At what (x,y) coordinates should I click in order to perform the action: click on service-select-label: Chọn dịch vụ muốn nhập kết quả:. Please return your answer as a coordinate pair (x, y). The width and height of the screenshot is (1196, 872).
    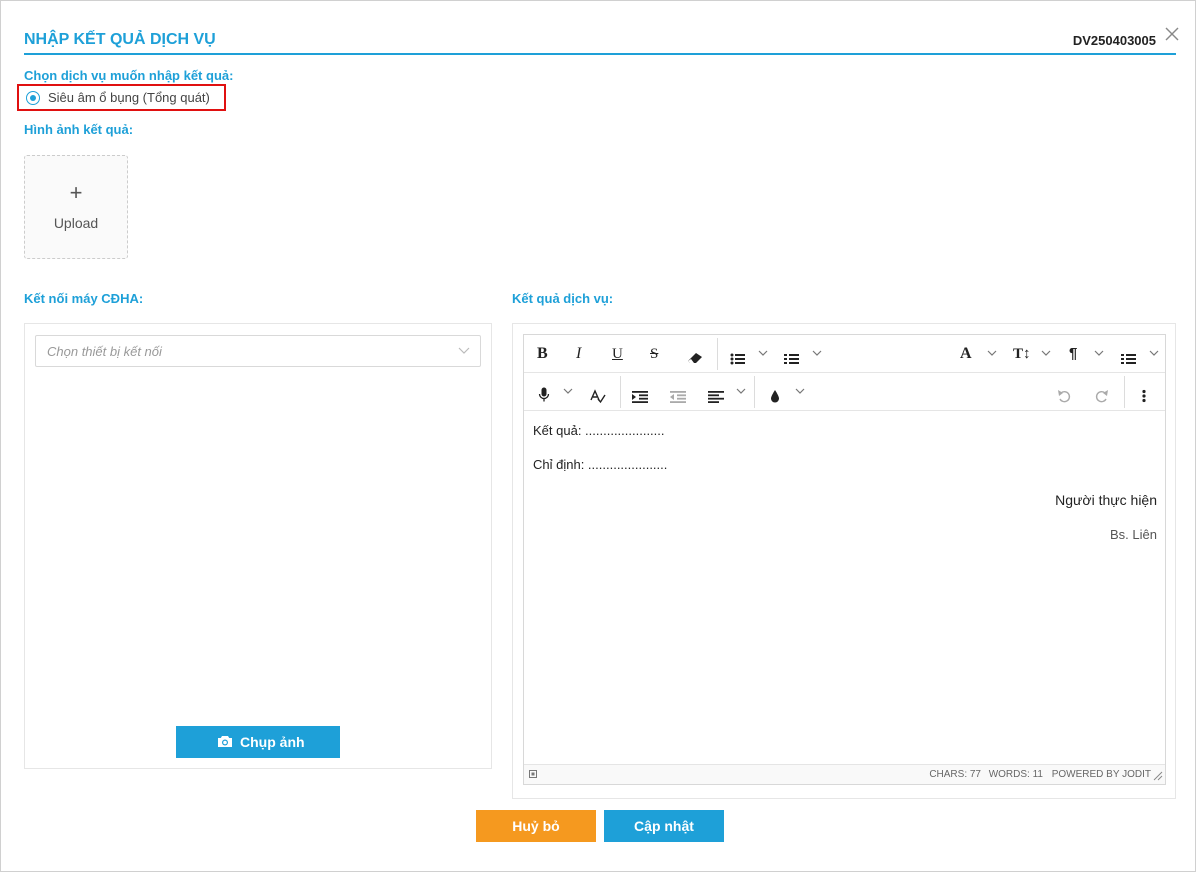
    Looking at the image, I should click on (129, 75).